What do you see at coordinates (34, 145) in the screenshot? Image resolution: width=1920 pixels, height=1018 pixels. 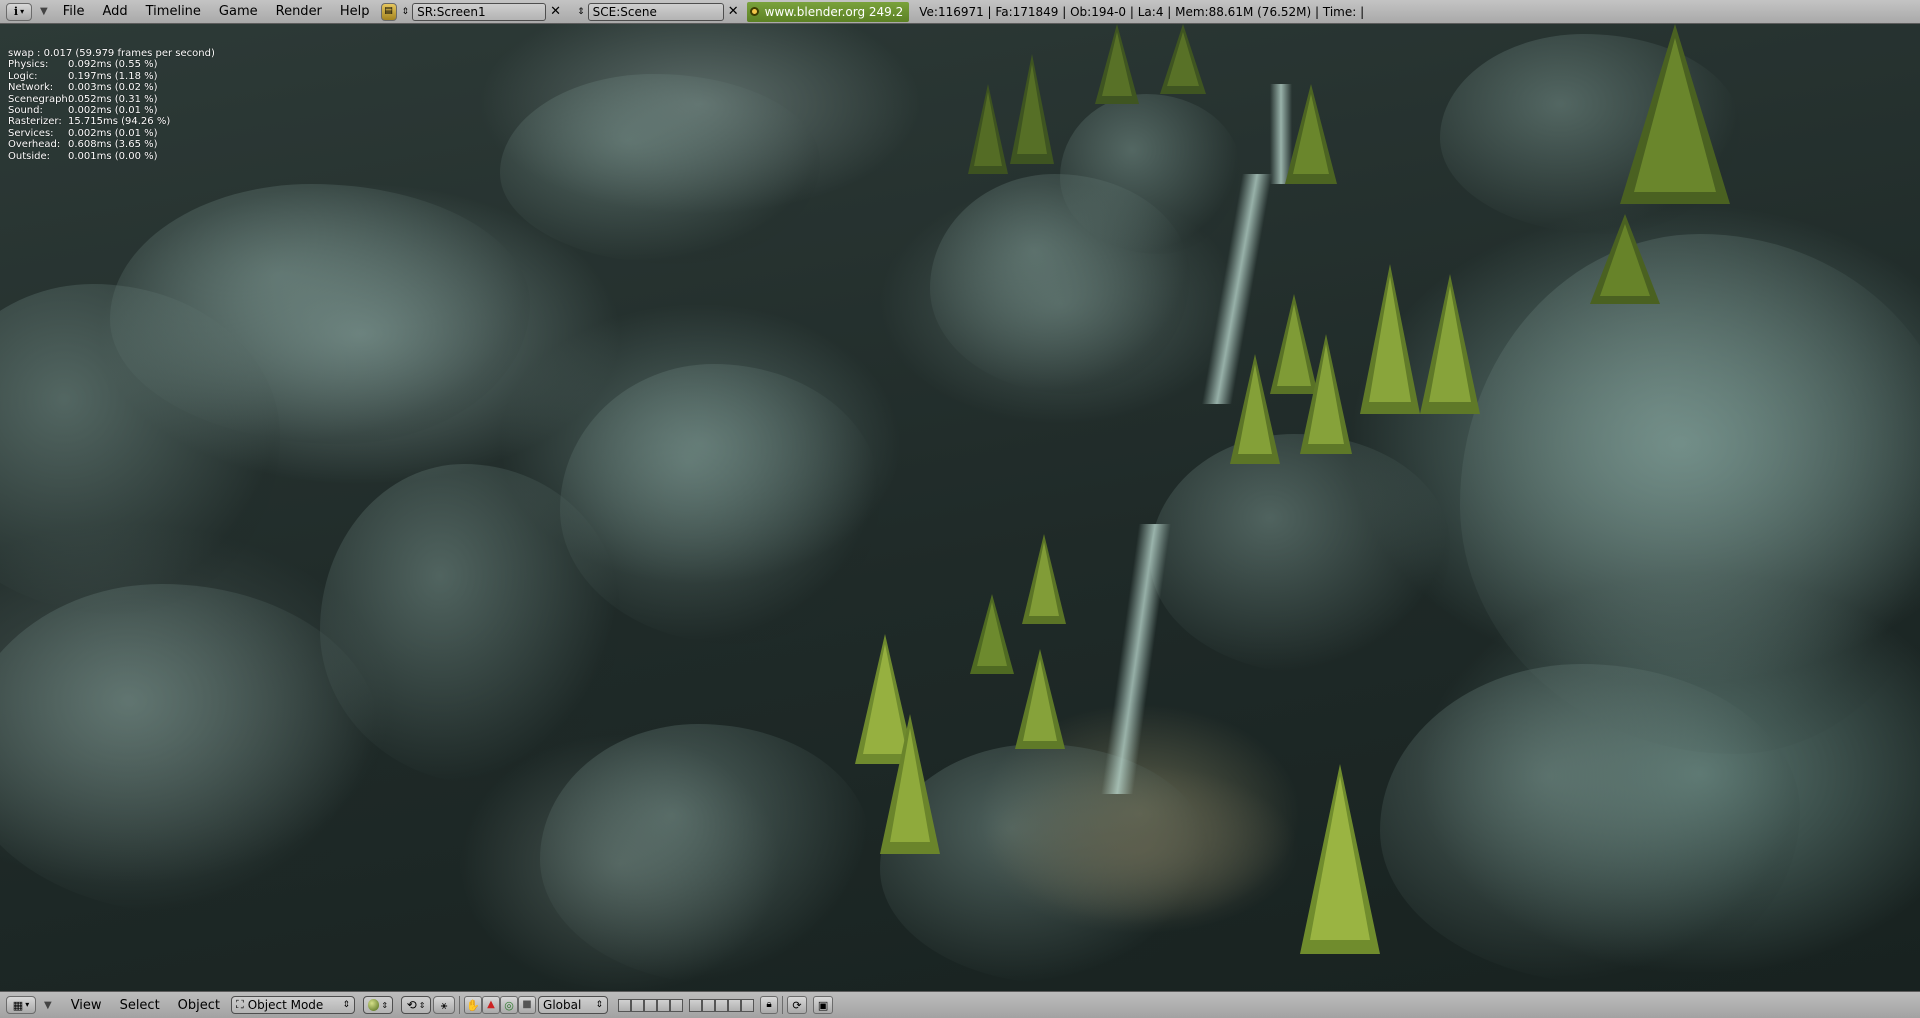 I see `profiler-label: Overhead:` at bounding box center [34, 145].